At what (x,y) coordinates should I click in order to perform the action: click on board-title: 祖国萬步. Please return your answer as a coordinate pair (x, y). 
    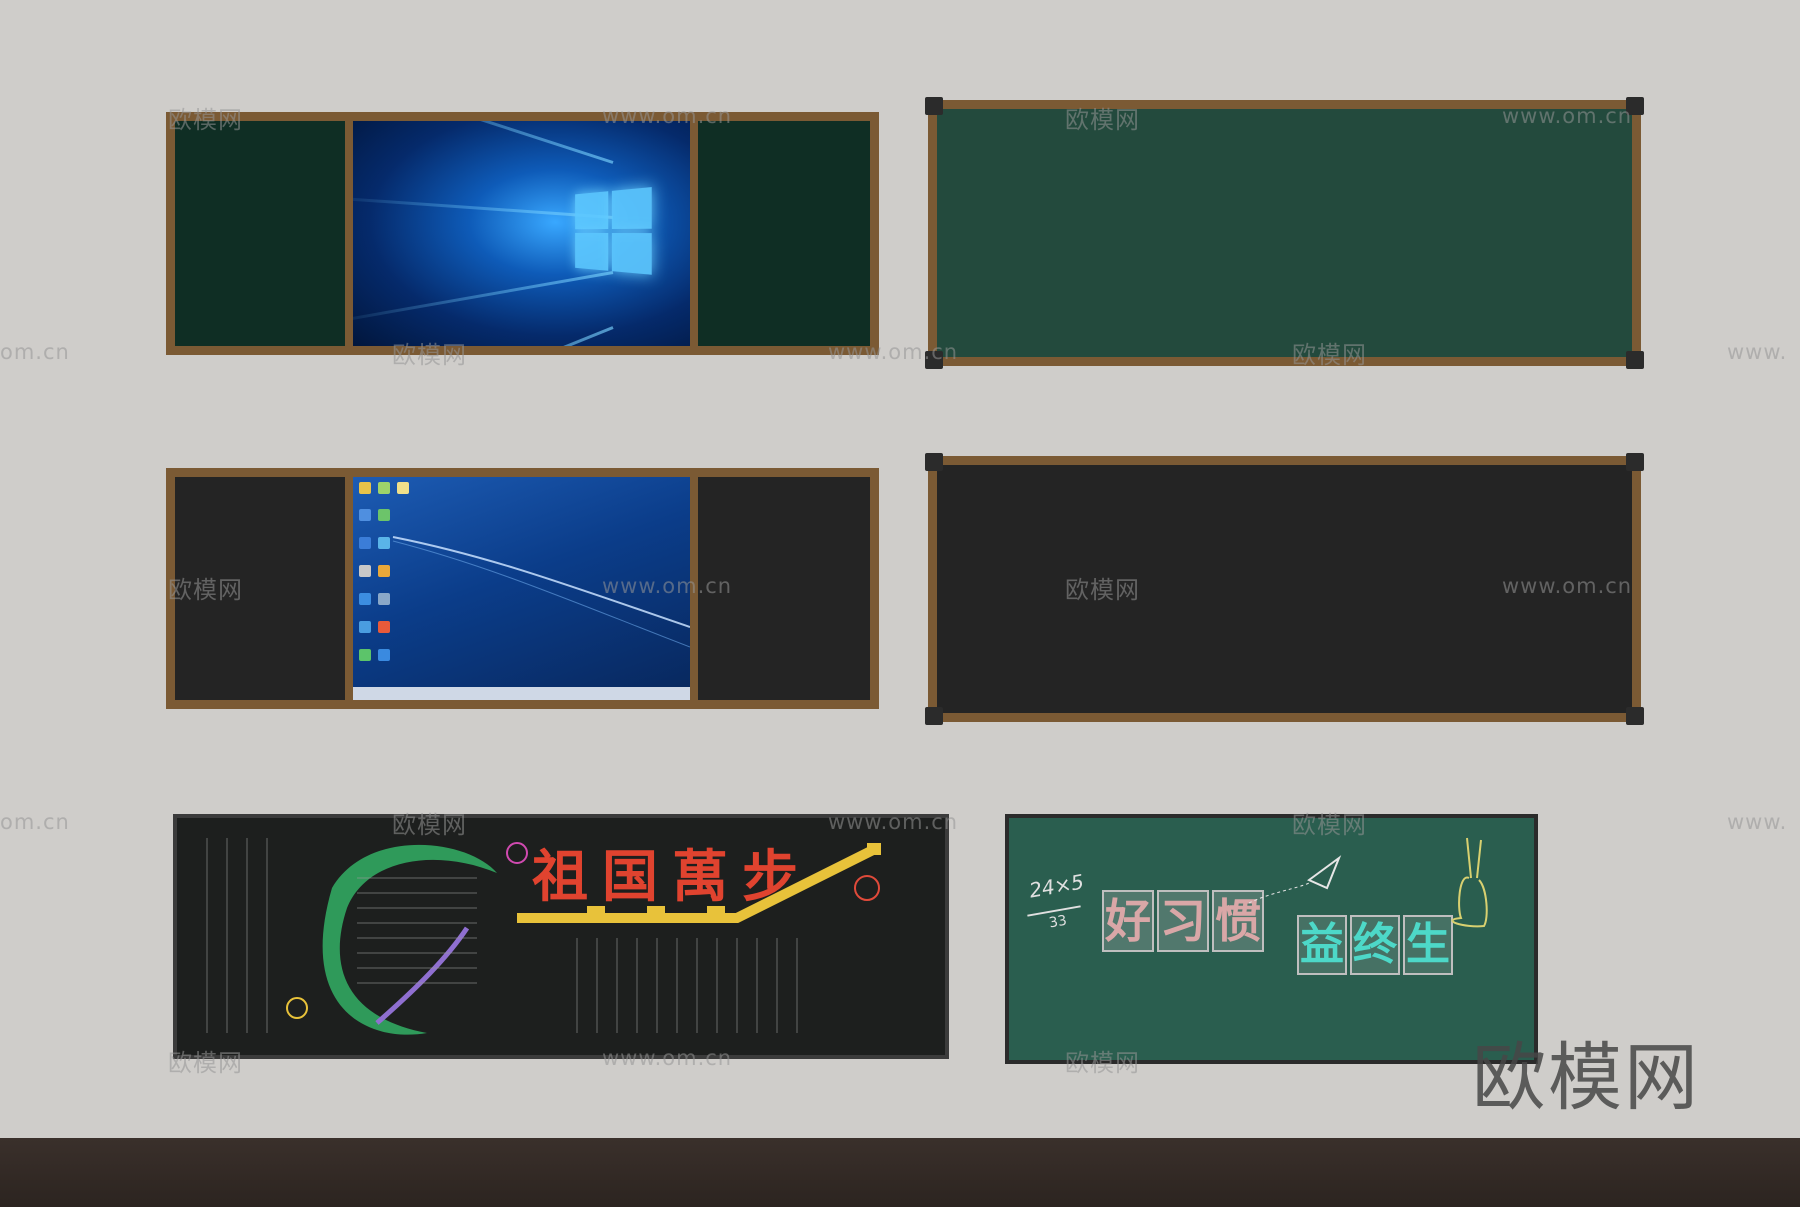
    Looking at the image, I should click on (672, 877).